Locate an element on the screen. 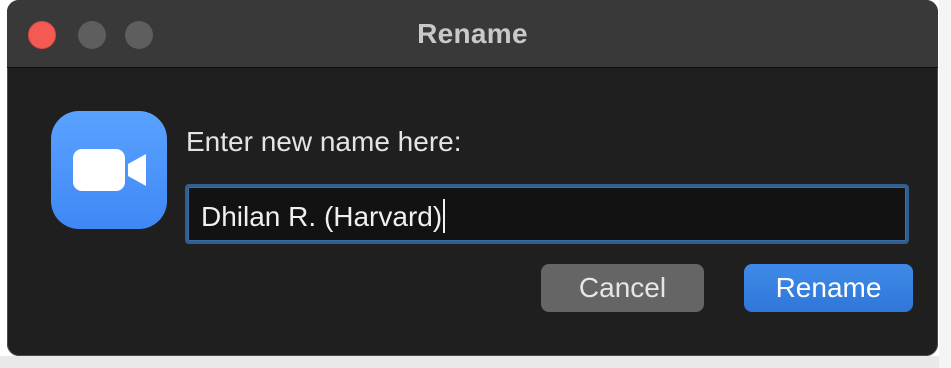 The image size is (951, 368). rename-button: Rename is located at coordinates (828, 288).